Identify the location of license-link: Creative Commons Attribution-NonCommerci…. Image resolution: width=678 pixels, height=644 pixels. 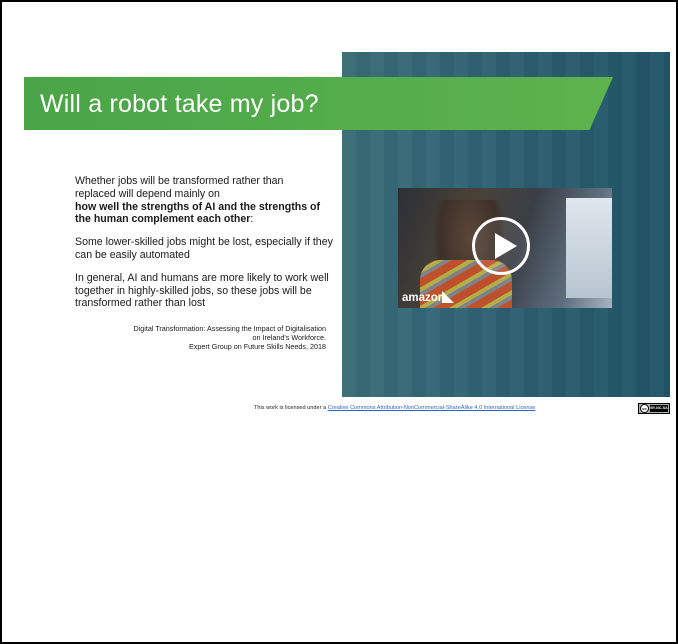
(432, 408).